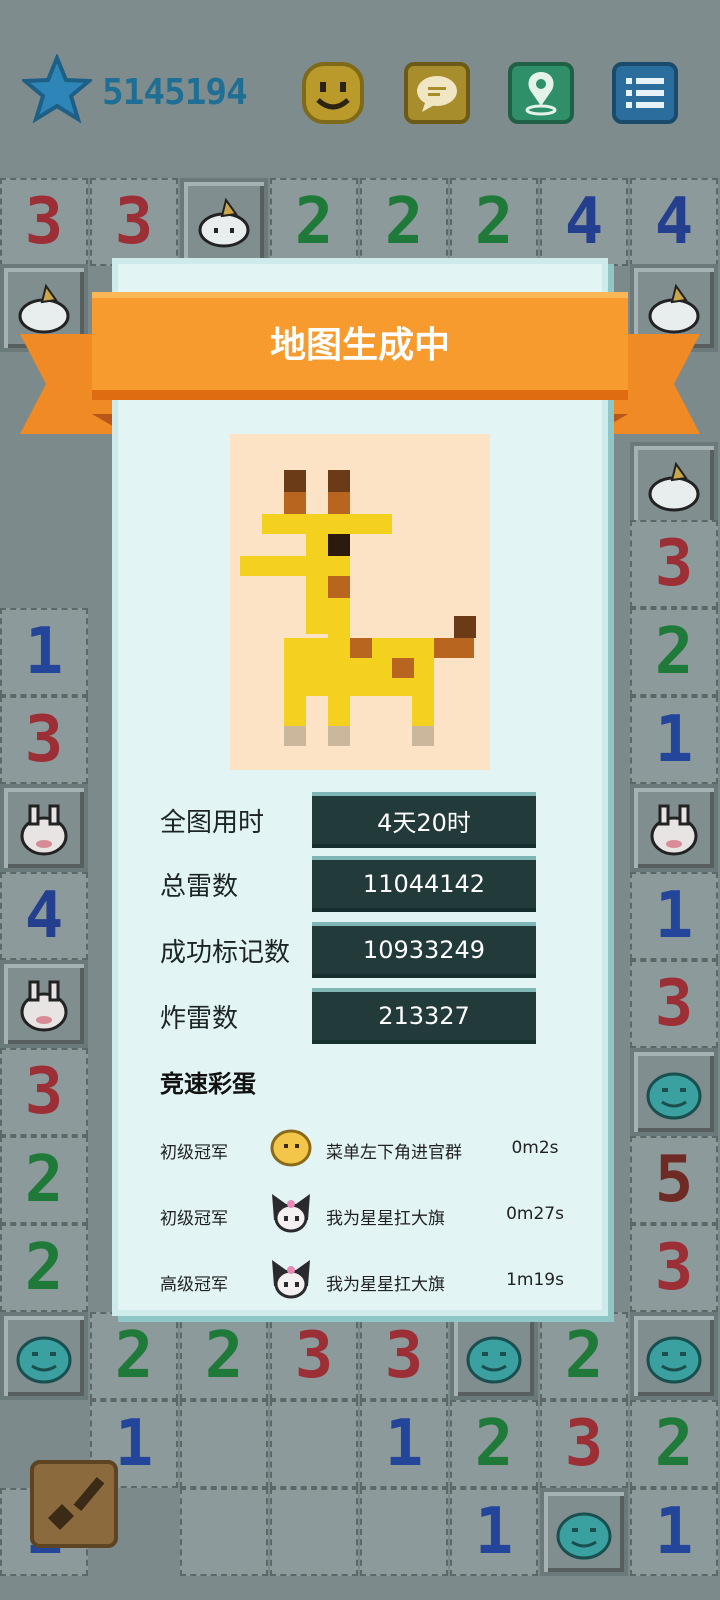  I want to click on record-player-name: 菜单左下角进官群, so click(394, 1153).